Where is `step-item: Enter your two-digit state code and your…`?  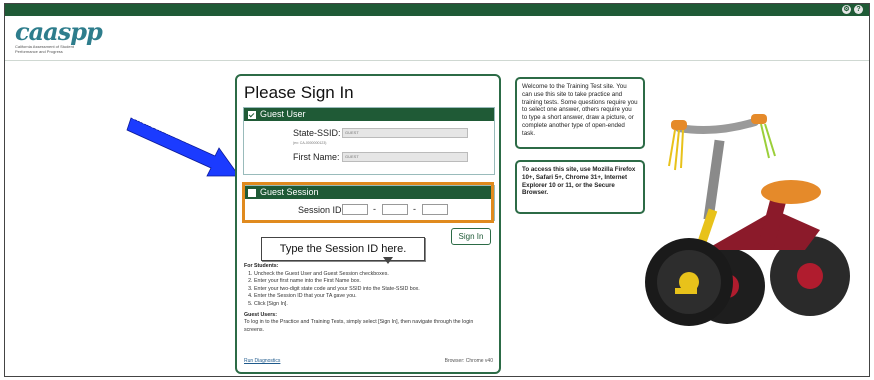 step-item: Enter your two-digit state code and your… is located at coordinates (374, 290).